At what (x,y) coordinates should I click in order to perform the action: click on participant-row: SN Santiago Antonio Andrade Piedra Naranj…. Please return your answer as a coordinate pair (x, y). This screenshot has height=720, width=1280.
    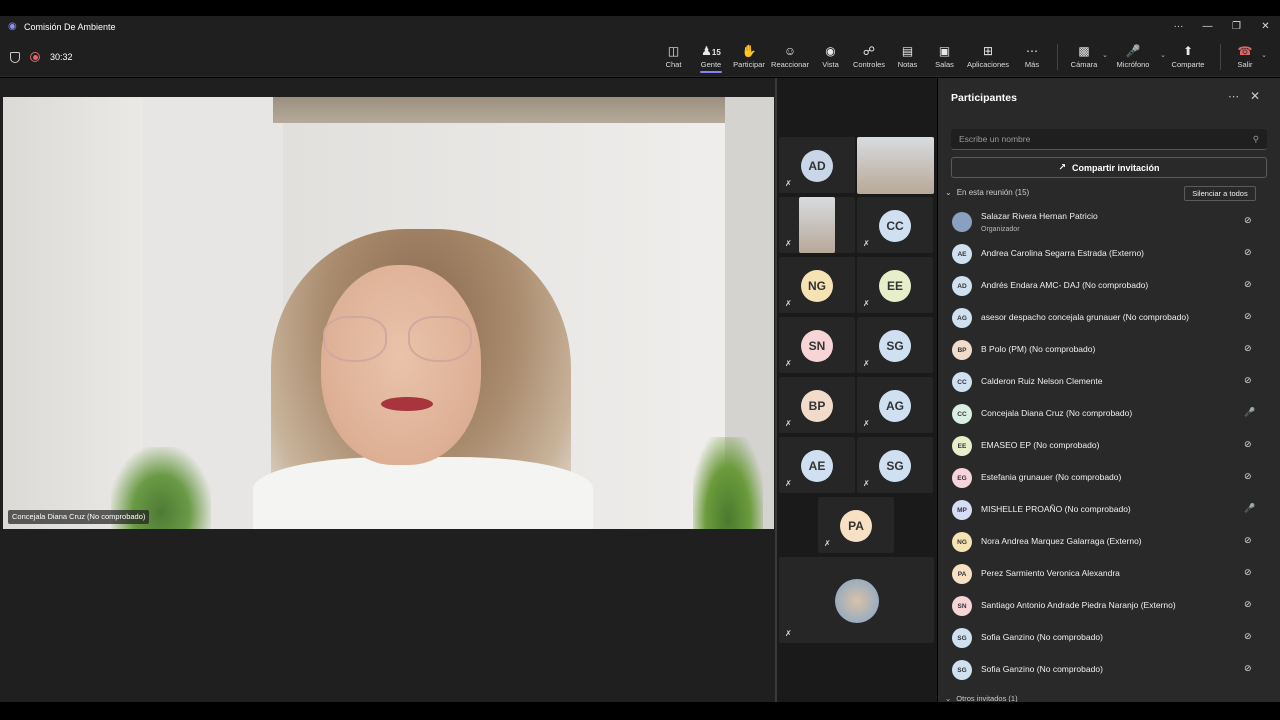
    Looking at the image, I should click on (1109, 606).